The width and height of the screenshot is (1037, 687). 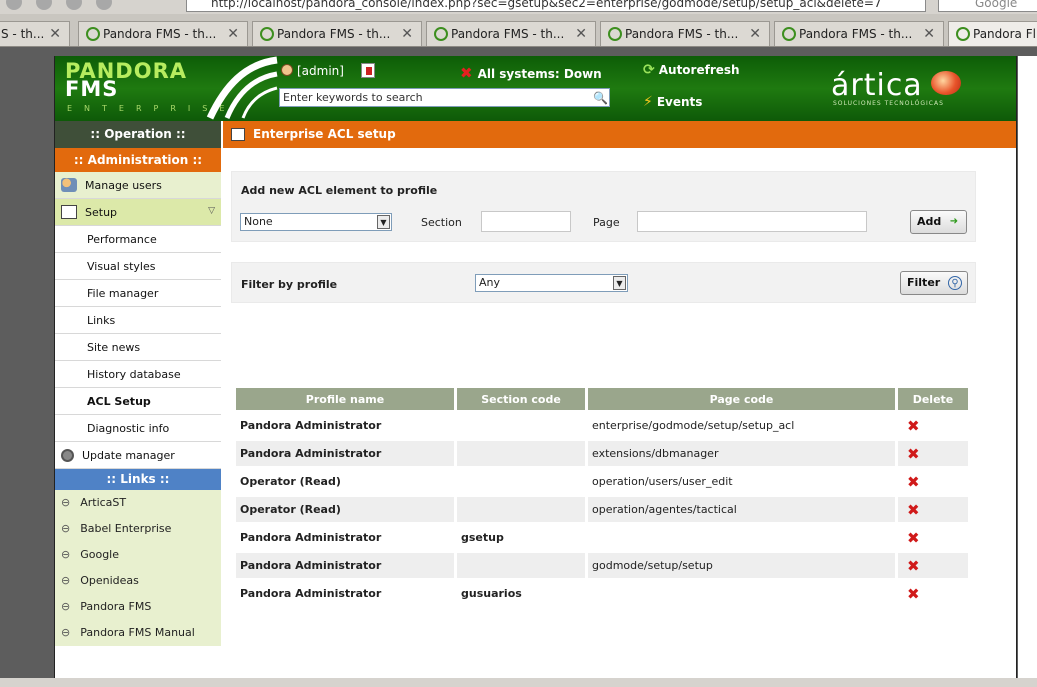 I want to click on browser-nav-buttons, so click(x=59, y=5).